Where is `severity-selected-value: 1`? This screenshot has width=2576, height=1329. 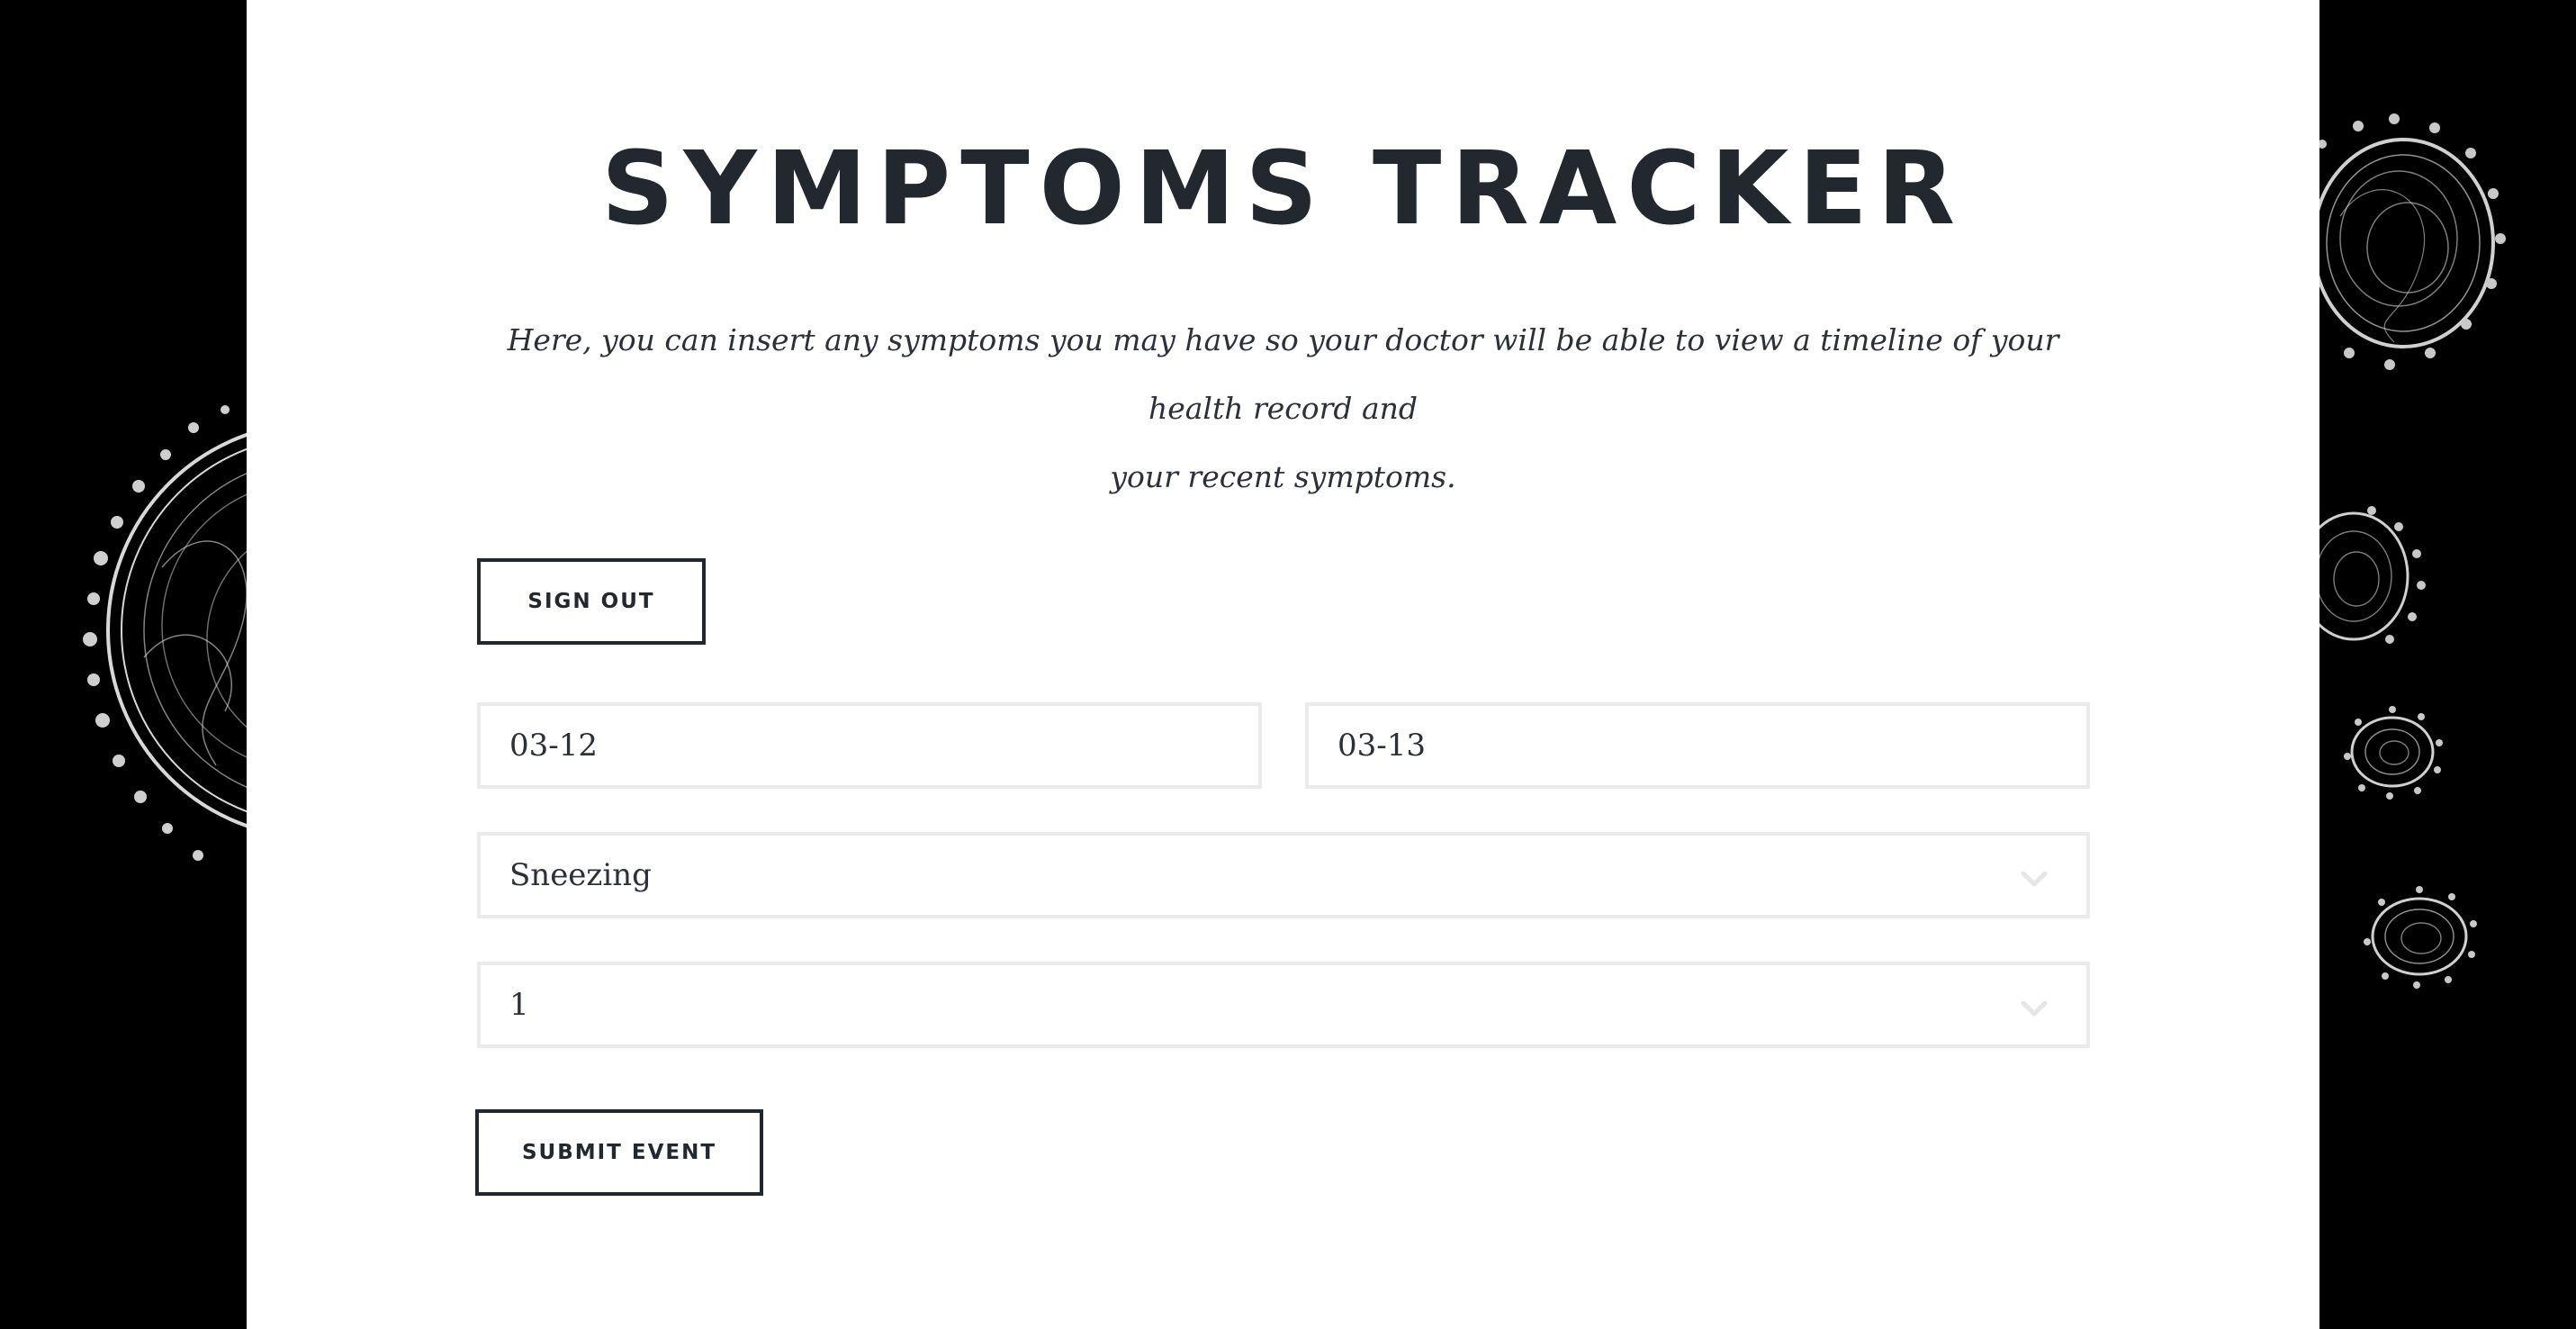 severity-selected-value: 1 is located at coordinates (519, 1005).